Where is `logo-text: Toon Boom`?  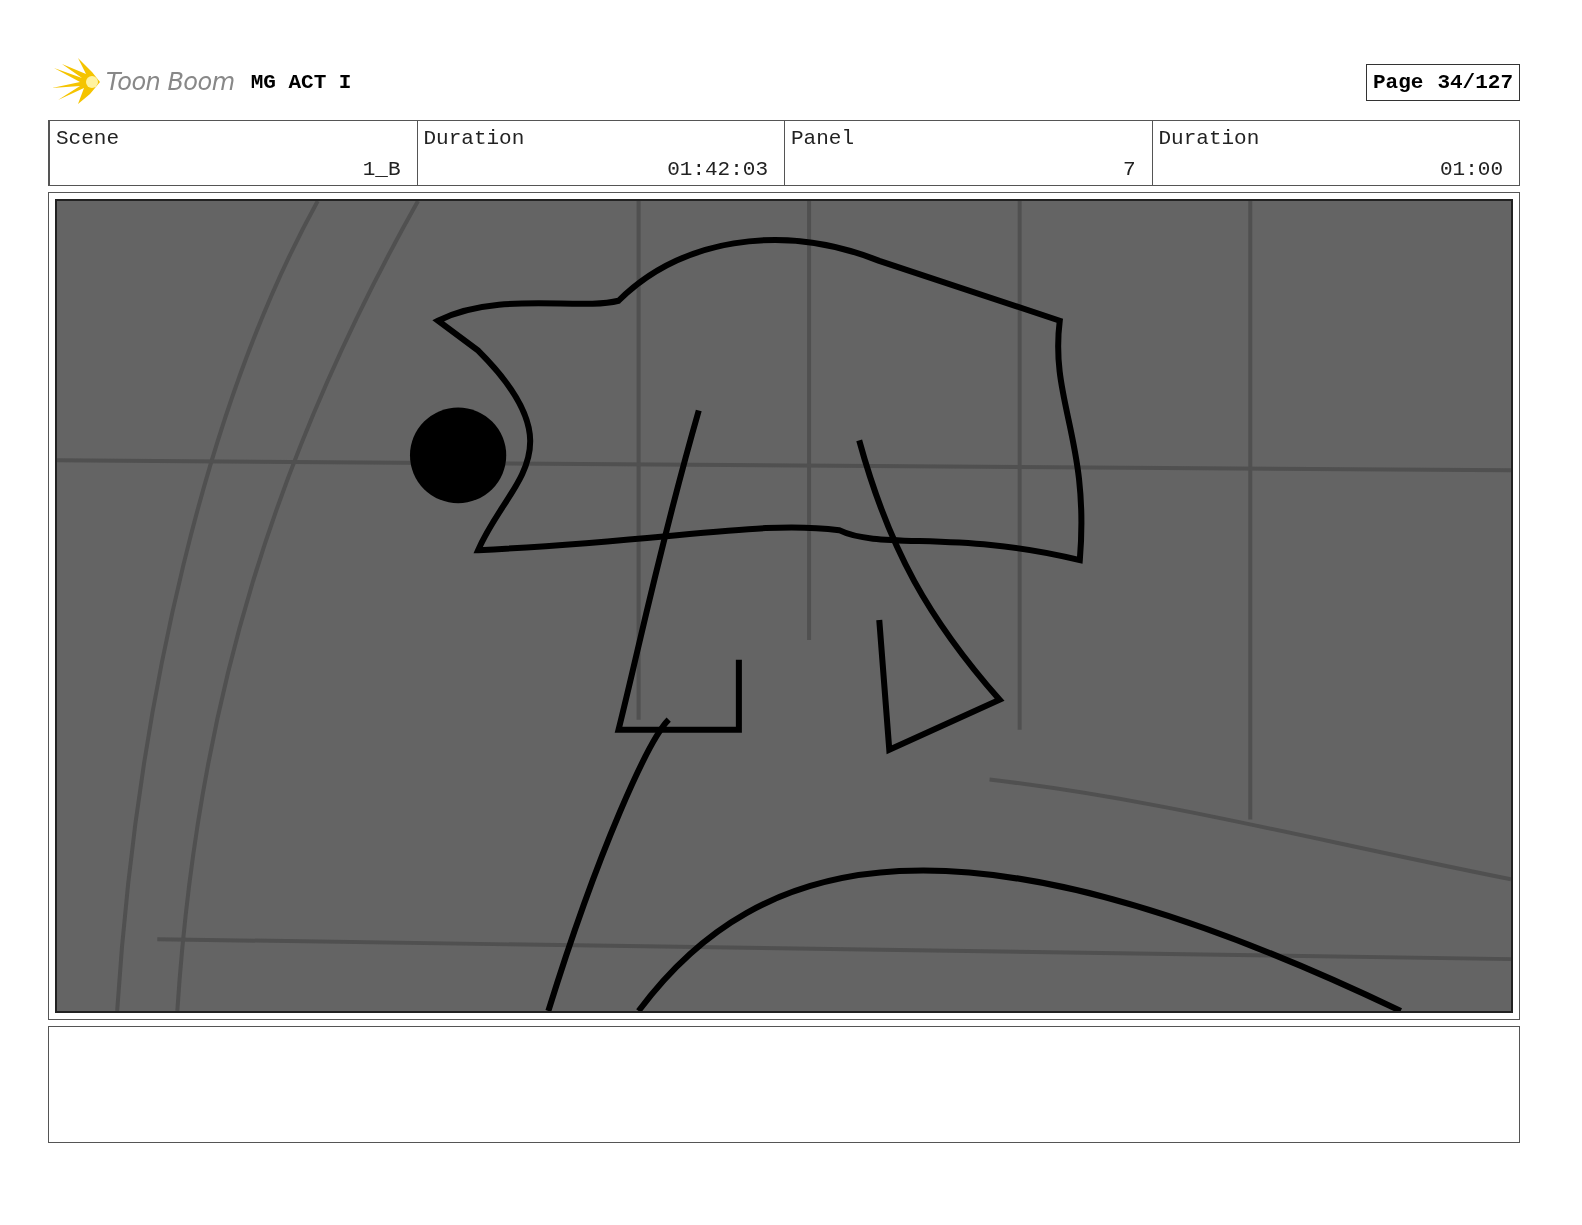
logo-text: Toon Boom is located at coordinates (170, 82).